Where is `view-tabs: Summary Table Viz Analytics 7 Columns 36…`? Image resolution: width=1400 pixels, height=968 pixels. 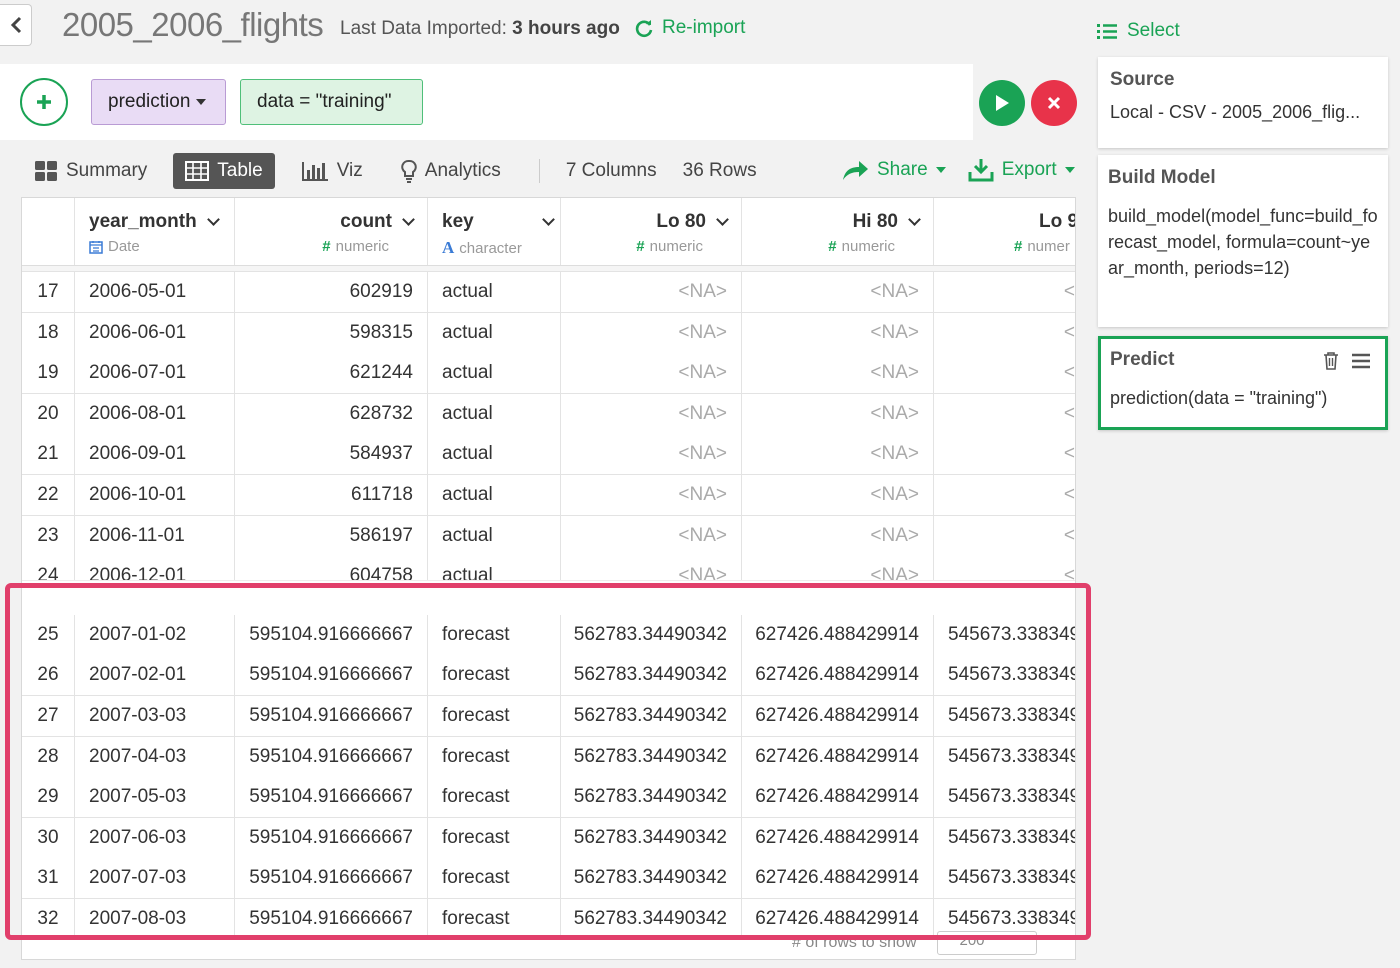 view-tabs: Summary Table Viz Analytics 7 Columns 36… is located at coordinates (389, 171).